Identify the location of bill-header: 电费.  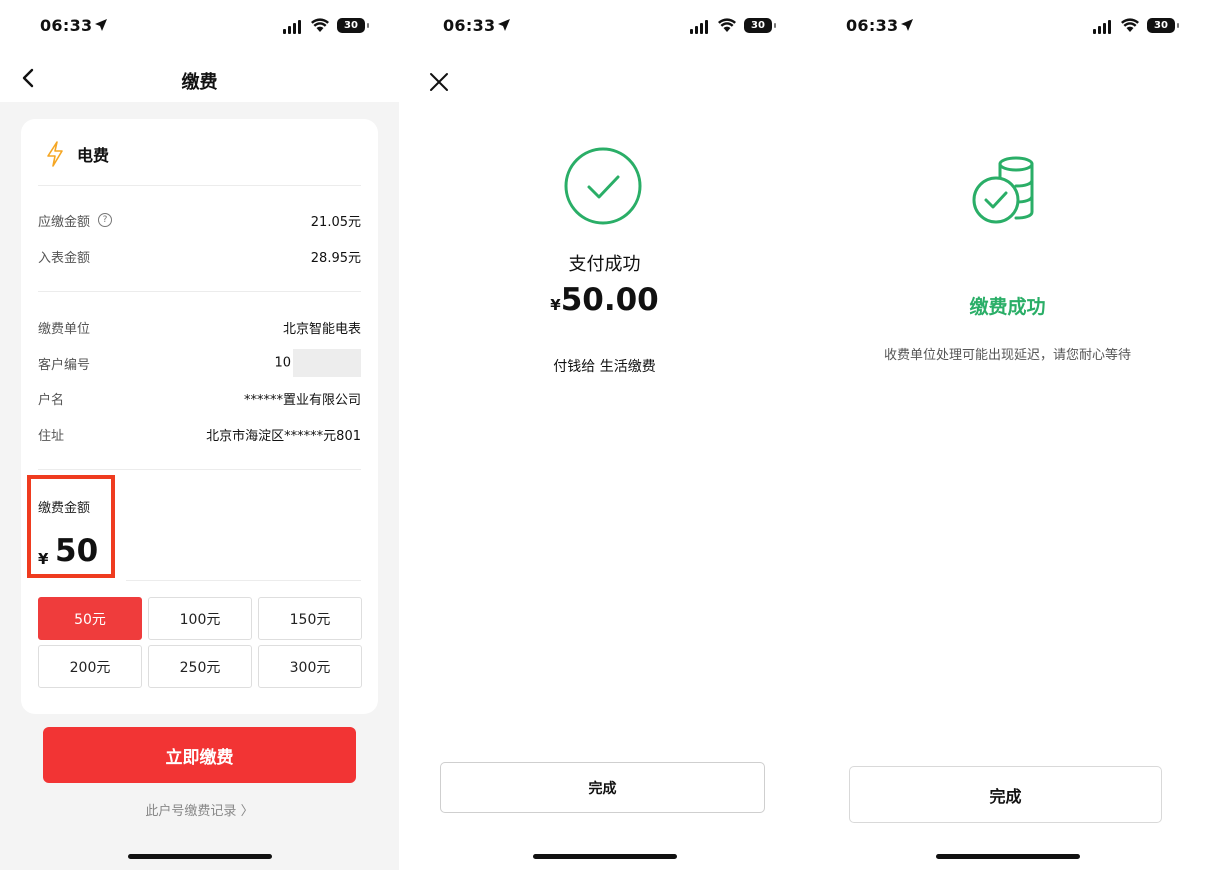
(77, 154).